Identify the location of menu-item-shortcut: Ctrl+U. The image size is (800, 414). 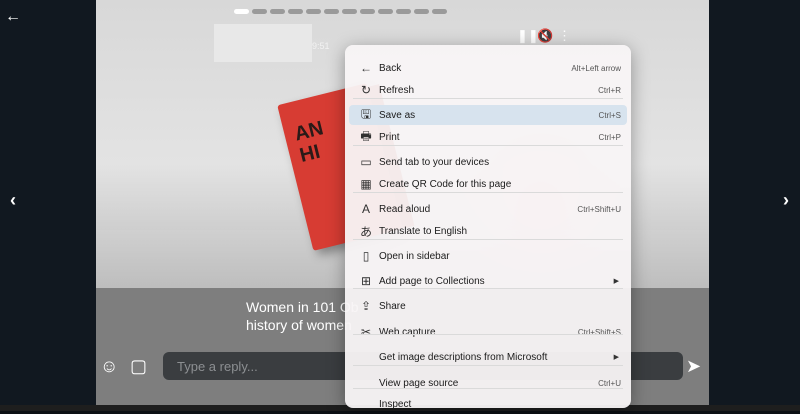
(609, 383).